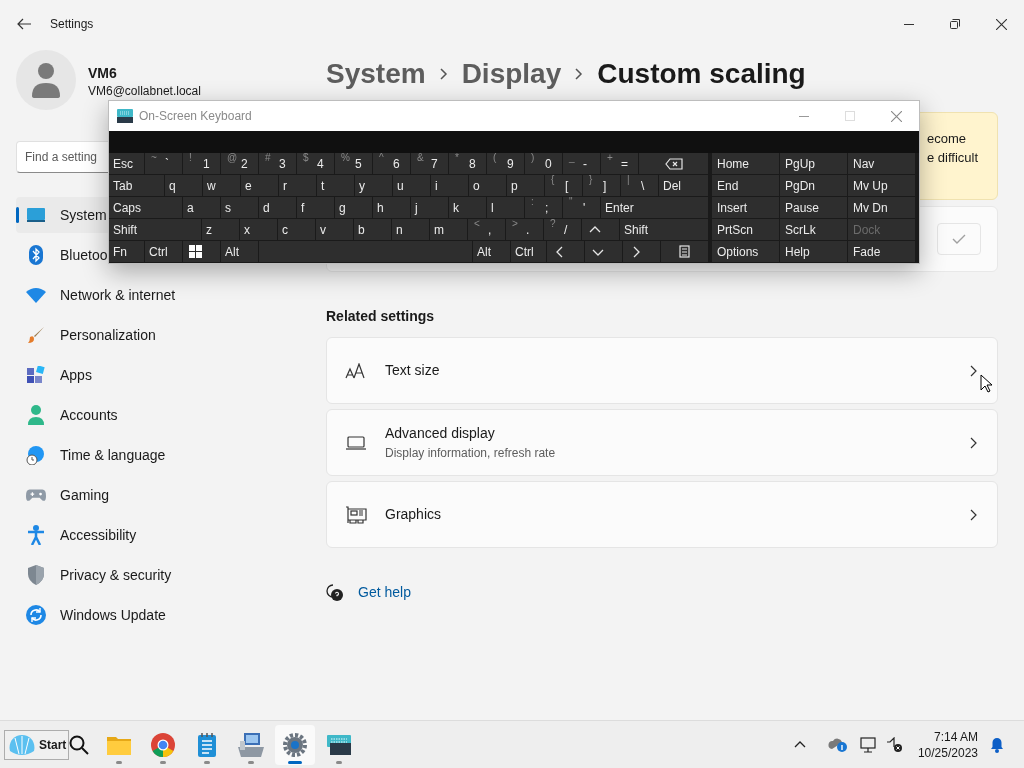  What do you see at coordinates (745, 229) in the screenshot?
I see `keyboard-key: PrtScn` at bounding box center [745, 229].